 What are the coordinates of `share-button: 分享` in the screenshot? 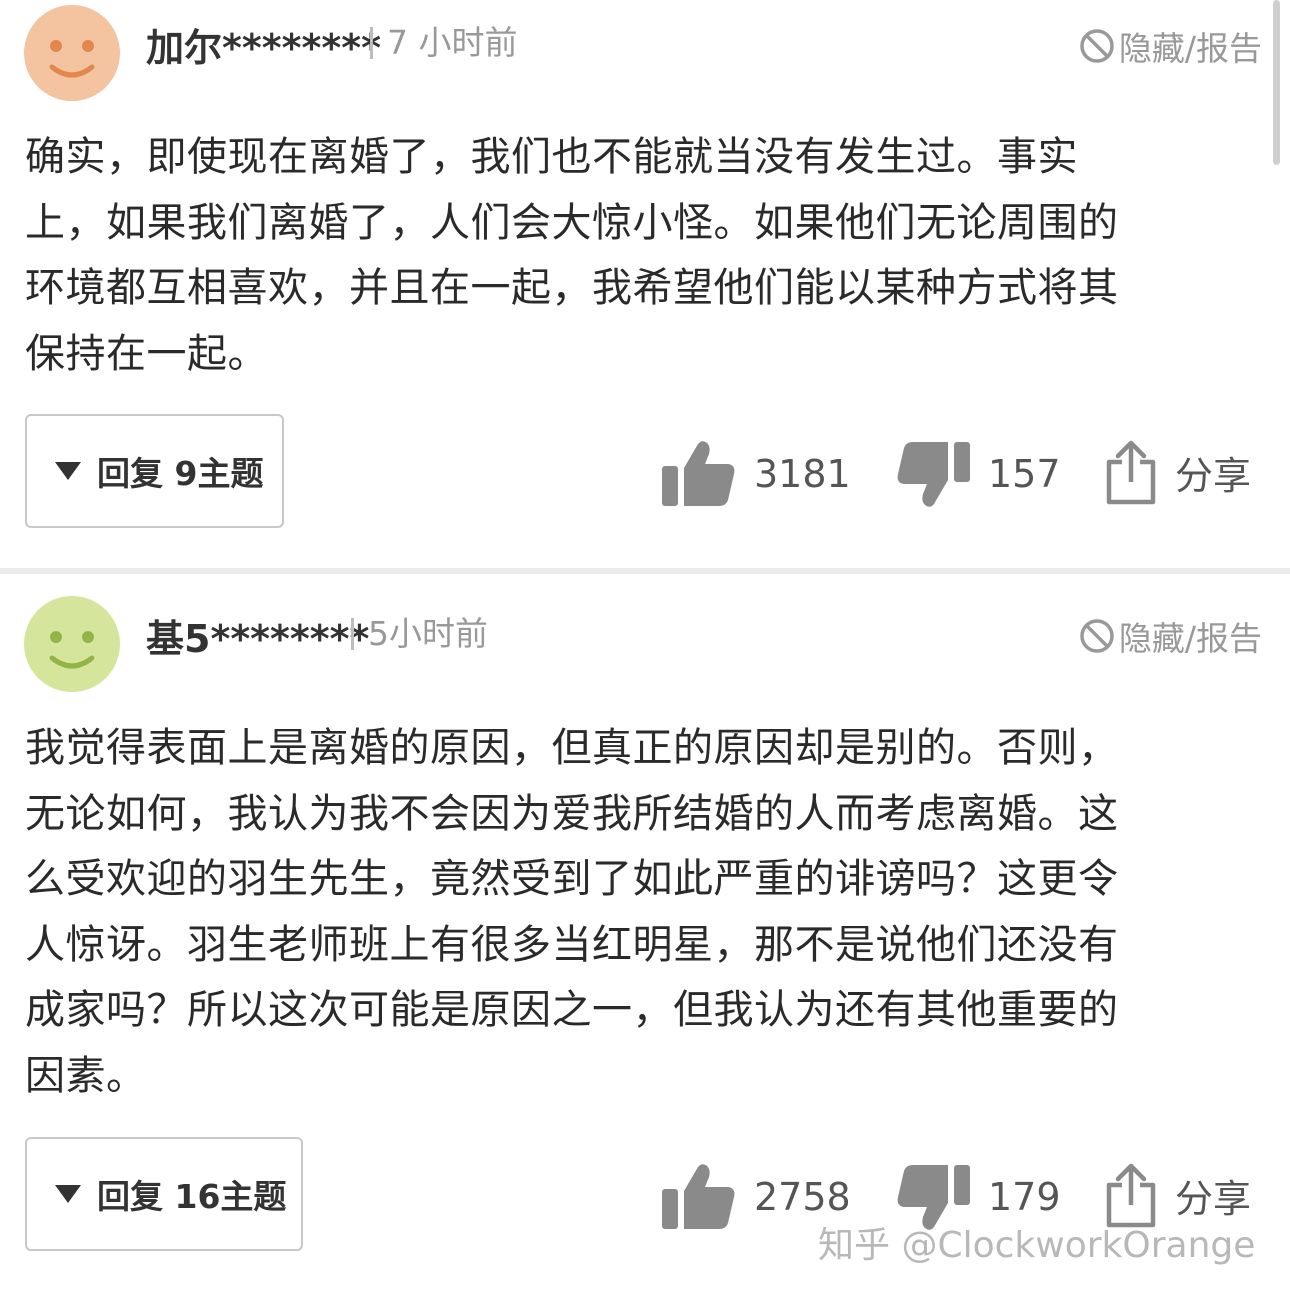 It's located at (1178, 472).